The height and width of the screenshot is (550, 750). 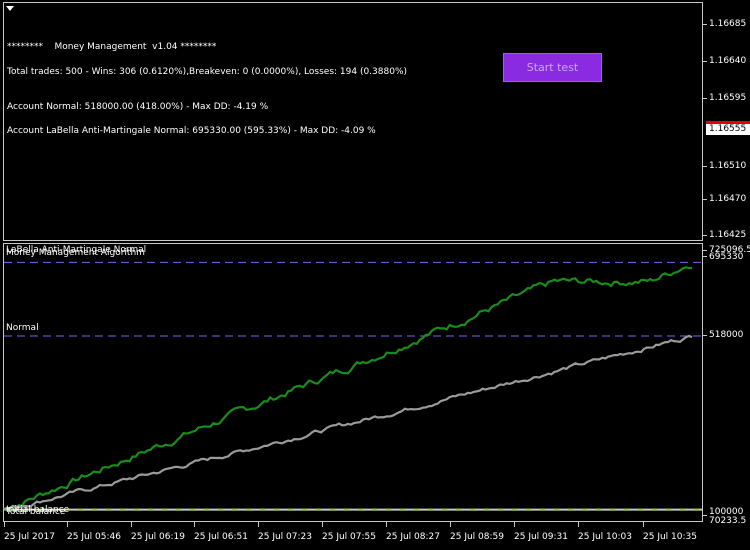 What do you see at coordinates (36, 512) in the screenshot?
I see `series-label-total: Total balance` at bounding box center [36, 512].